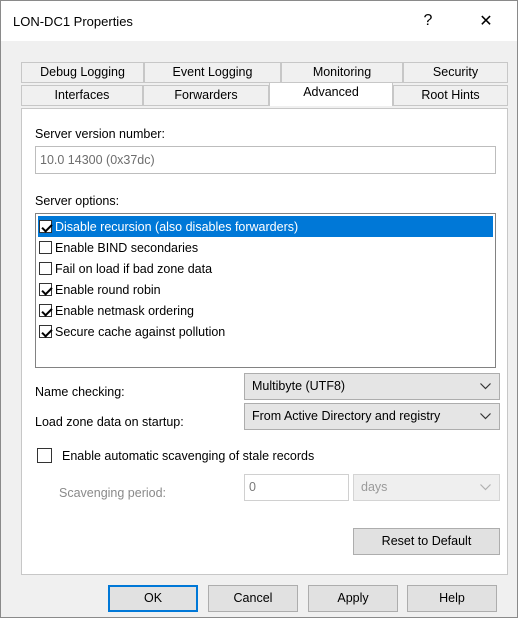 This screenshot has height=618, width=518. I want to click on option-label: Enable BIND secondaries, so click(127, 247).